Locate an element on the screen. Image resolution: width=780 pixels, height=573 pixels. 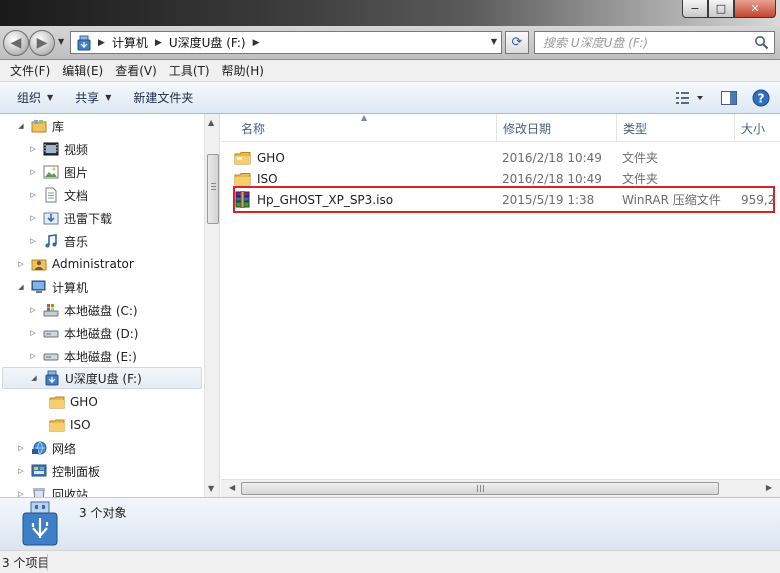
menu-bar: 文件(F) 编辑(E) 查看(V) 工具(T) 帮助(H) is located at coordinates (390, 71).